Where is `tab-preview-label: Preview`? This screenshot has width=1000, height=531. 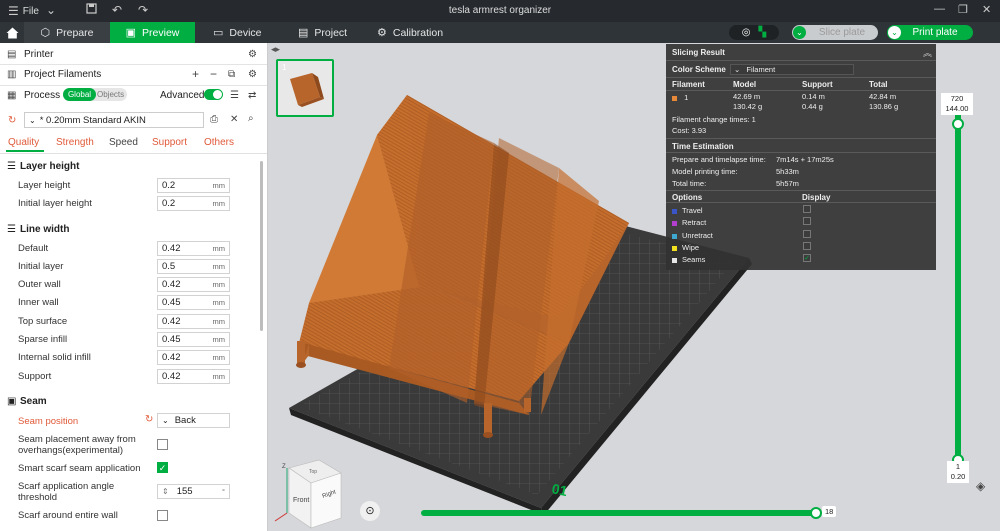
tab-preview-label: Preview is located at coordinates (161, 32).